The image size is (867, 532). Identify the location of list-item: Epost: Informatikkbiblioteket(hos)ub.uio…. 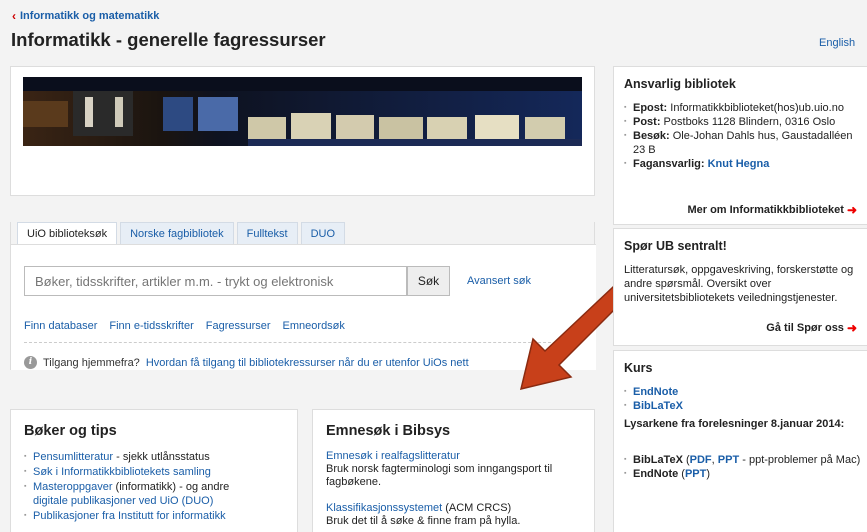
(744, 108).